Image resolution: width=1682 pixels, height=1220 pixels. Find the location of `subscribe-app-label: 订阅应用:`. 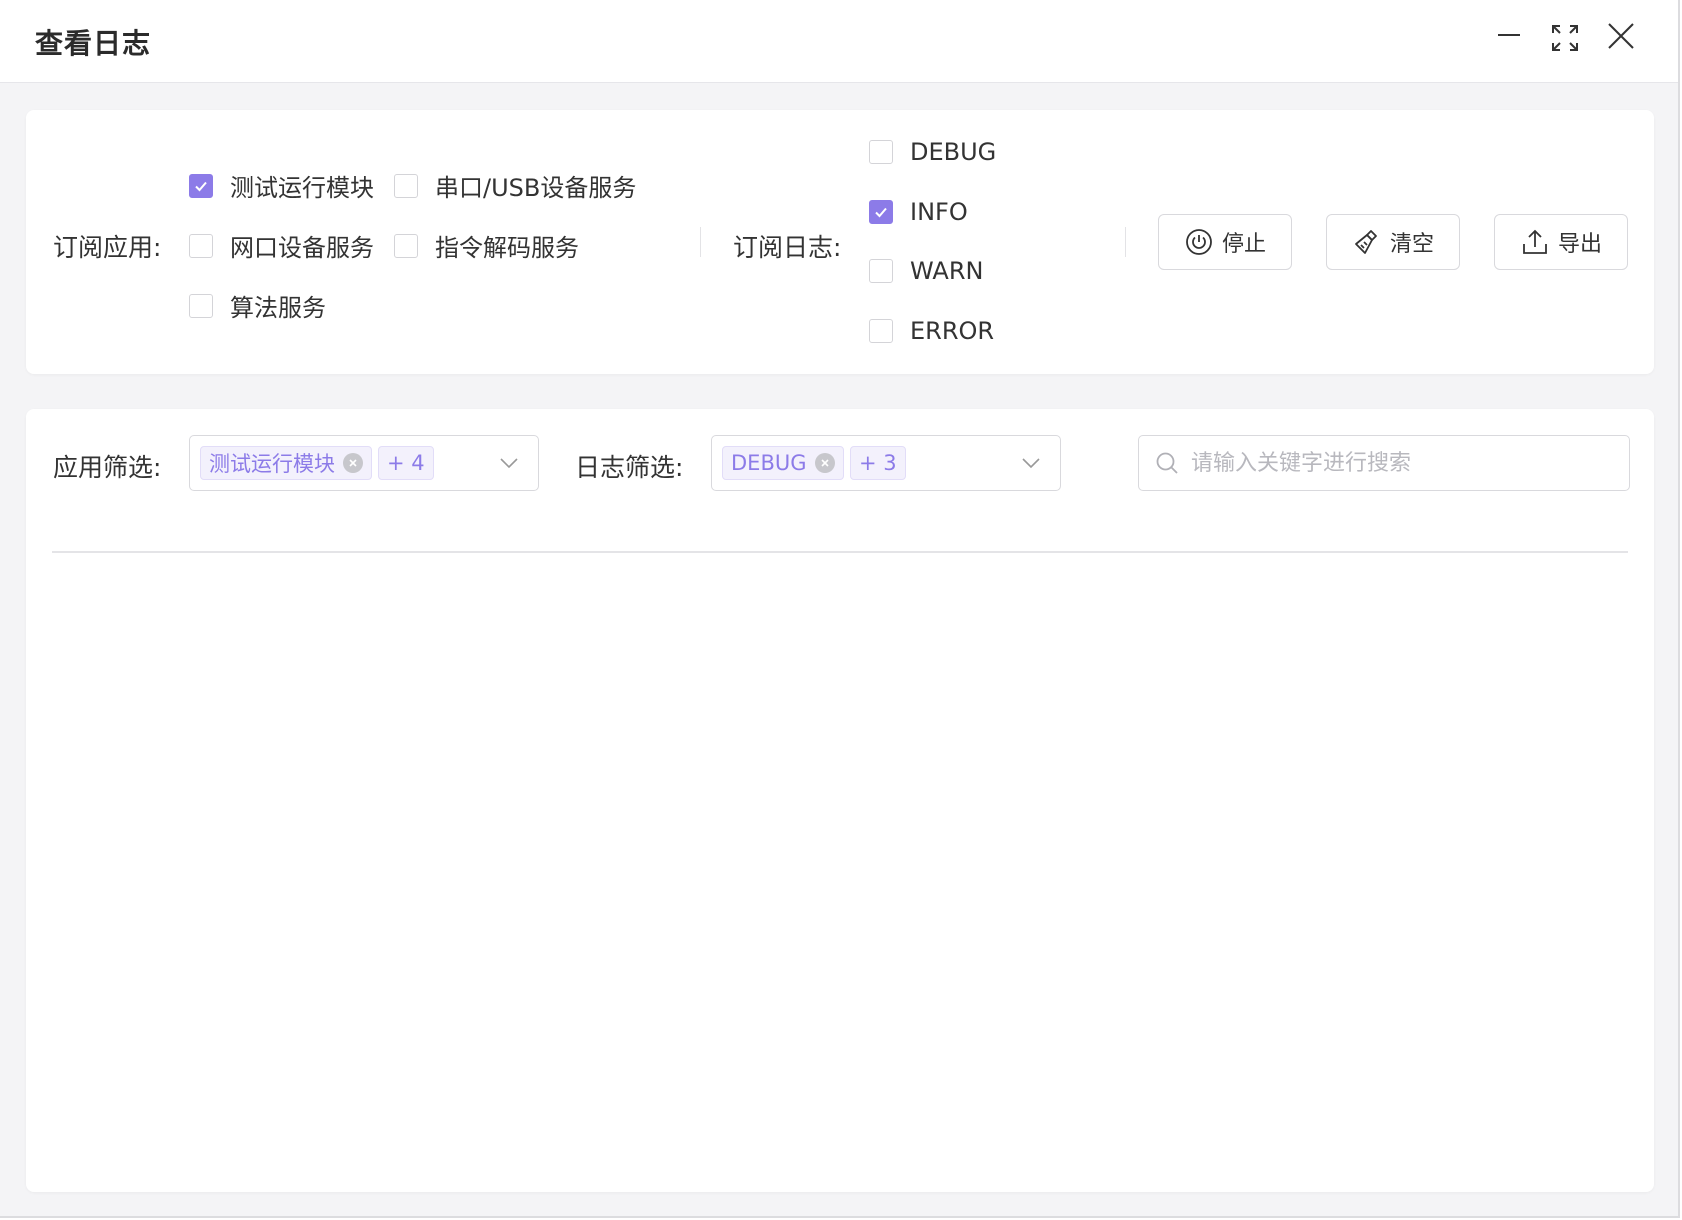

subscribe-app-label: 订阅应用: is located at coordinates (107, 247).